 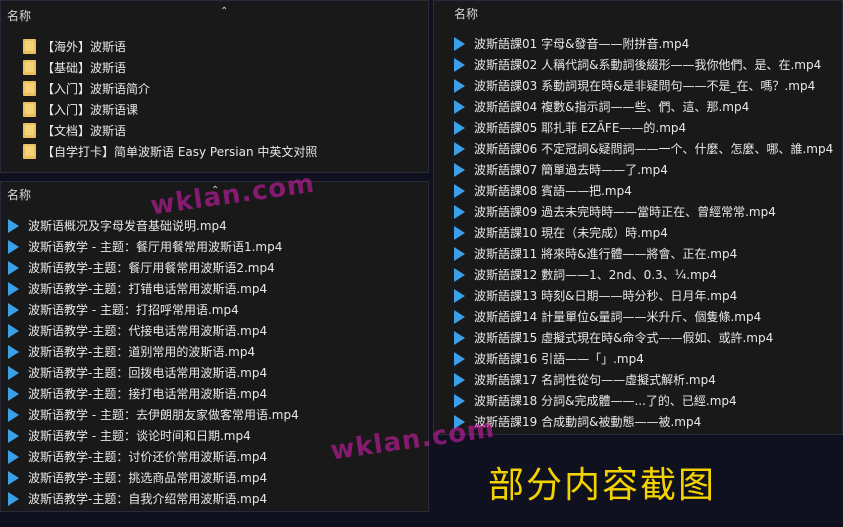 What do you see at coordinates (180, 152) in the screenshot?
I see `folder-item-label: 【自学打卡】简单波斯语 Easy Persian 中英文对照` at bounding box center [180, 152].